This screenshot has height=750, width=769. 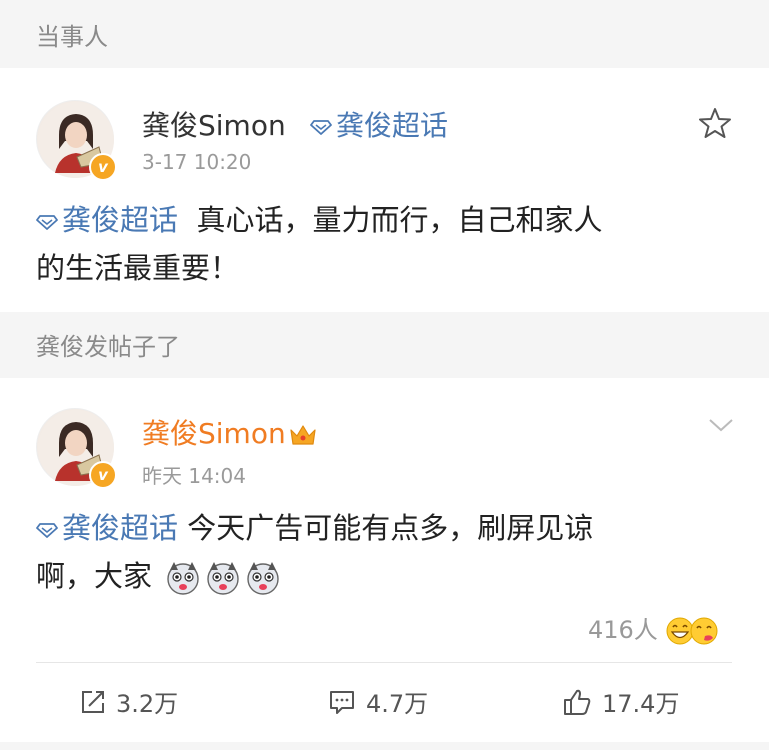 What do you see at coordinates (386, 552) in the screenshot?
I see `post-content: 龚俊超话 今天广告可能有点多，刷屏见谅 啊，大家` at bounding box center [386, 552].